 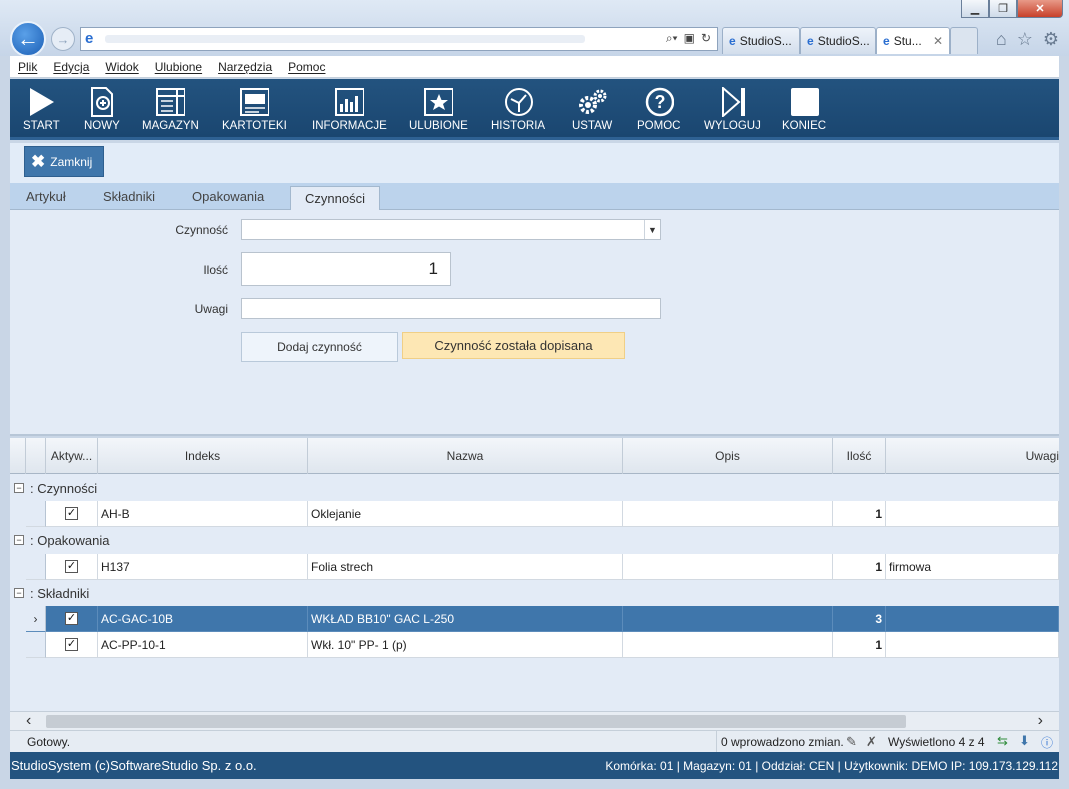 I want to click on forward-button: →, so click(x=63, y=39).